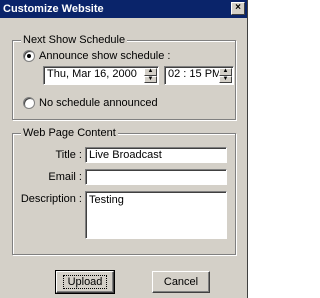 This screenshot has width=320, height=298. What do you see at coordinates (156, 215) in the screenshot?
I see `description-textarea: Testing` at bounding box center [156, 215].